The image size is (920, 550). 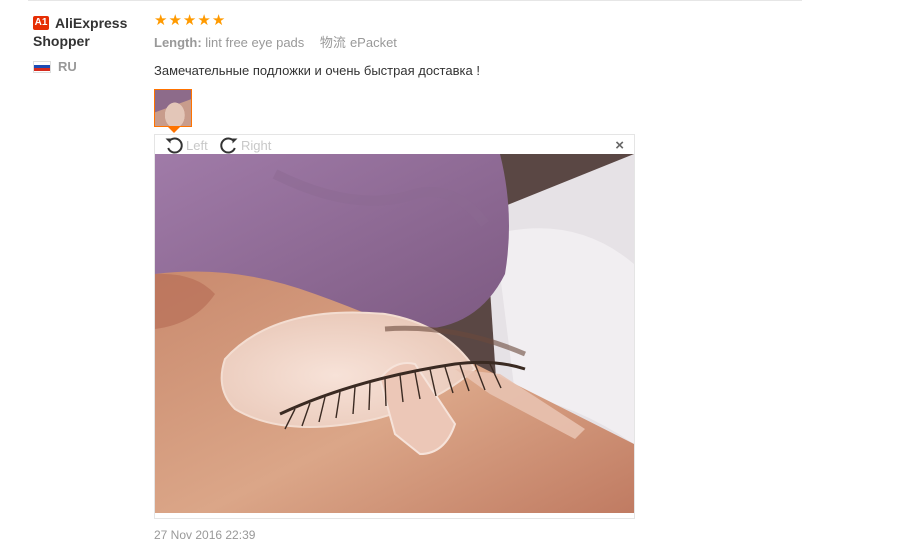 I want to click on level-badge: A1, so click(x=41, y=23).